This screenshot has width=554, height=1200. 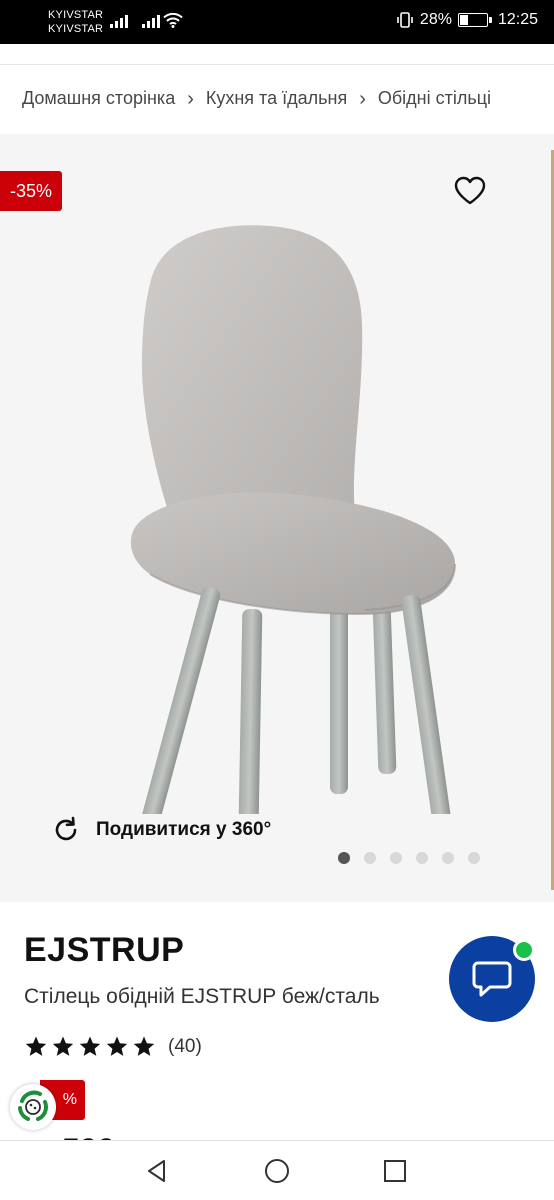 What do you see at coordinates (102, 1135) in the screenshot?
I see `price-partial: 599` at bounding box center [102, 1135].